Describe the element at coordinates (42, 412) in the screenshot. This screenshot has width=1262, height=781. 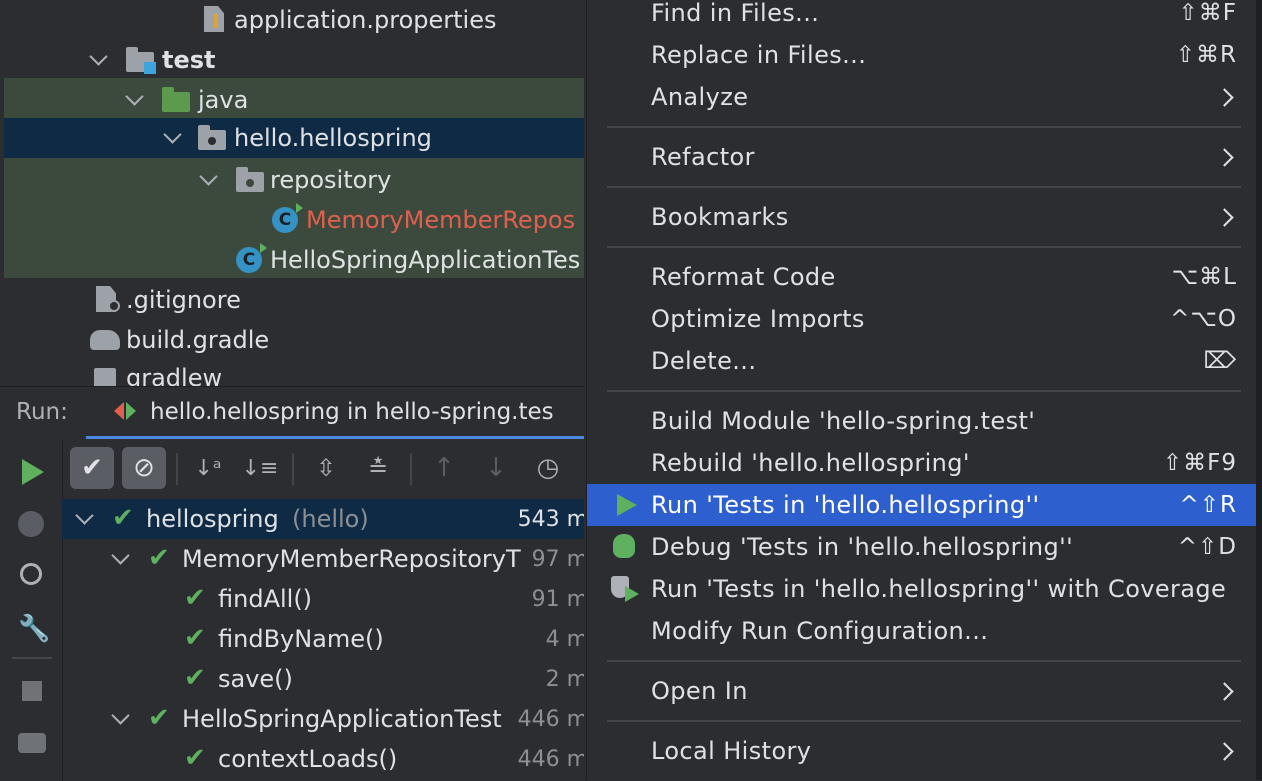
I see `run-label: Run:` at that location.